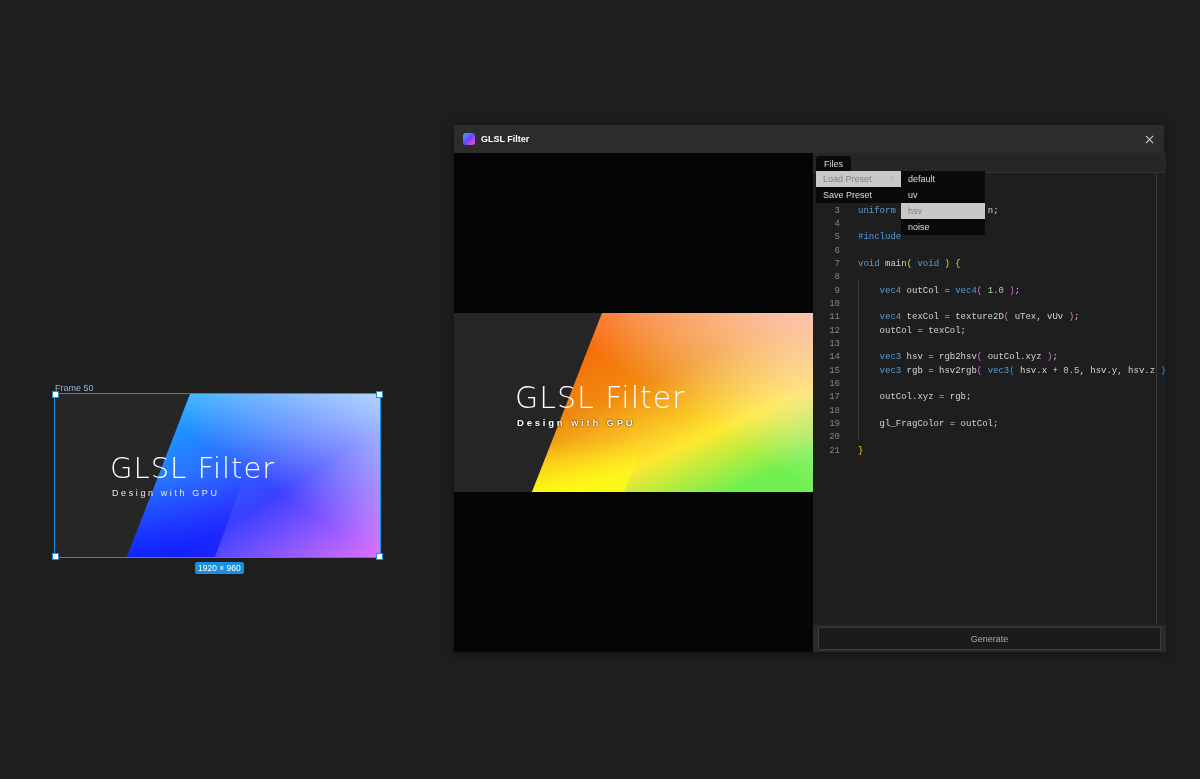 The width and height of the screenshot is (1200, 779). What do you see at coordinates (834, 304) in the screenshot?
I see `line-number: 10` at bounding box center [834, 304].